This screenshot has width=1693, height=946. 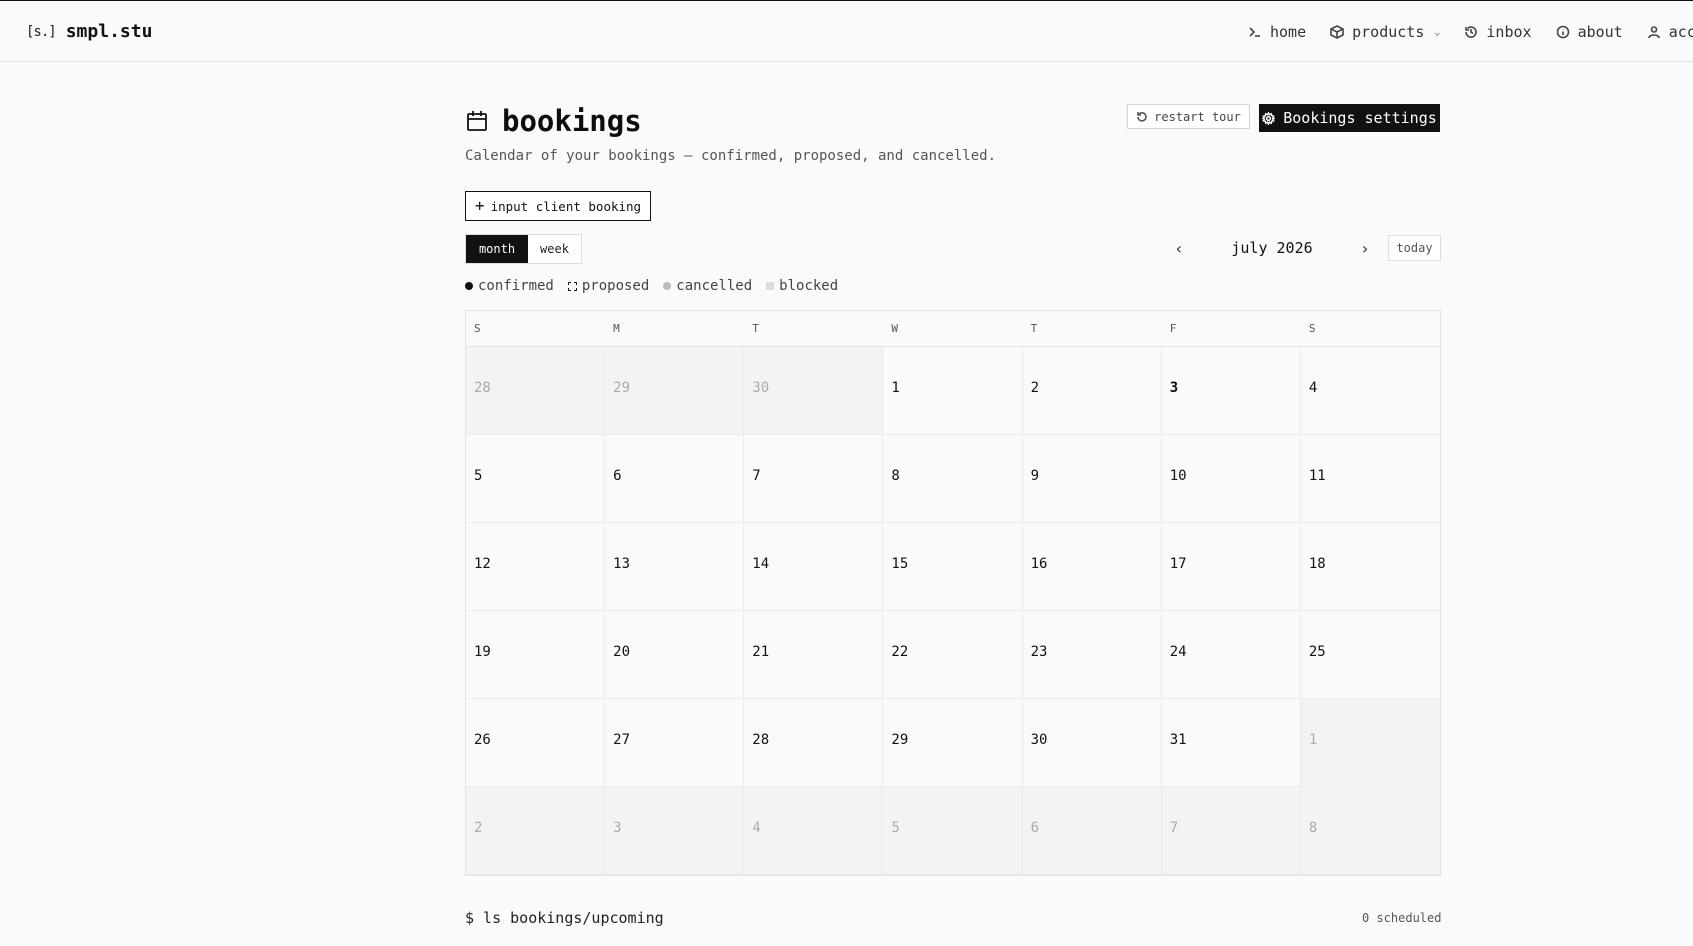 I want to click on calendar-day-cell: 17, so click(x=1231, y=567).